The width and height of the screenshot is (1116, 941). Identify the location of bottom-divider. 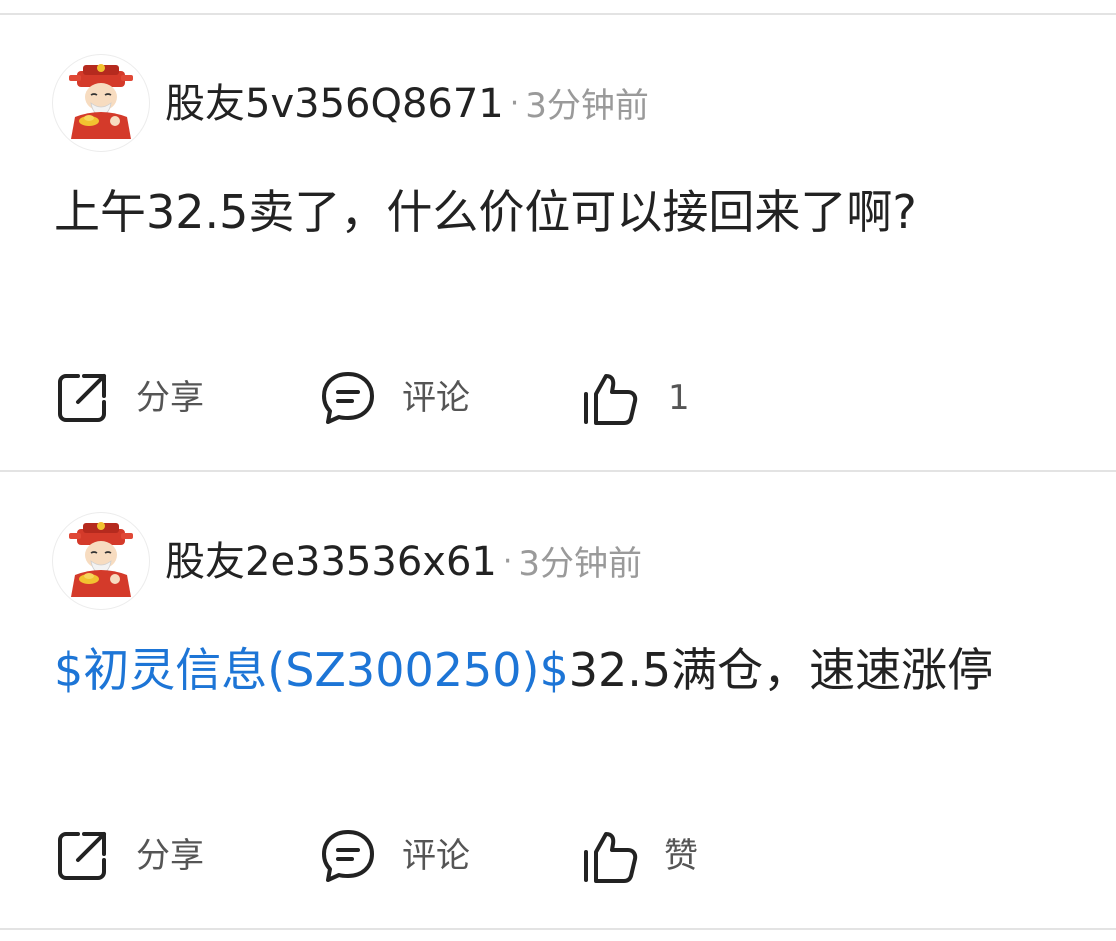
(558, 929).